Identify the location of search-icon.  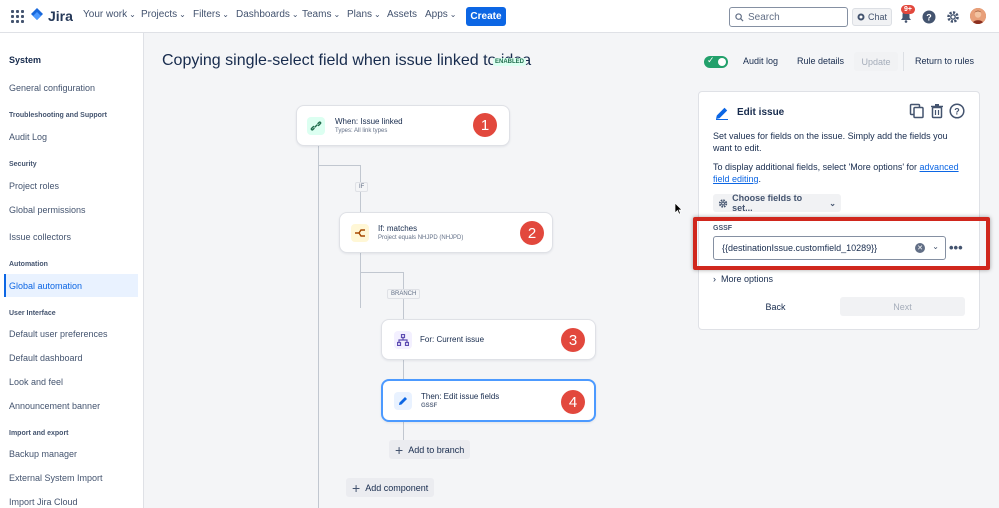
(739, 17).